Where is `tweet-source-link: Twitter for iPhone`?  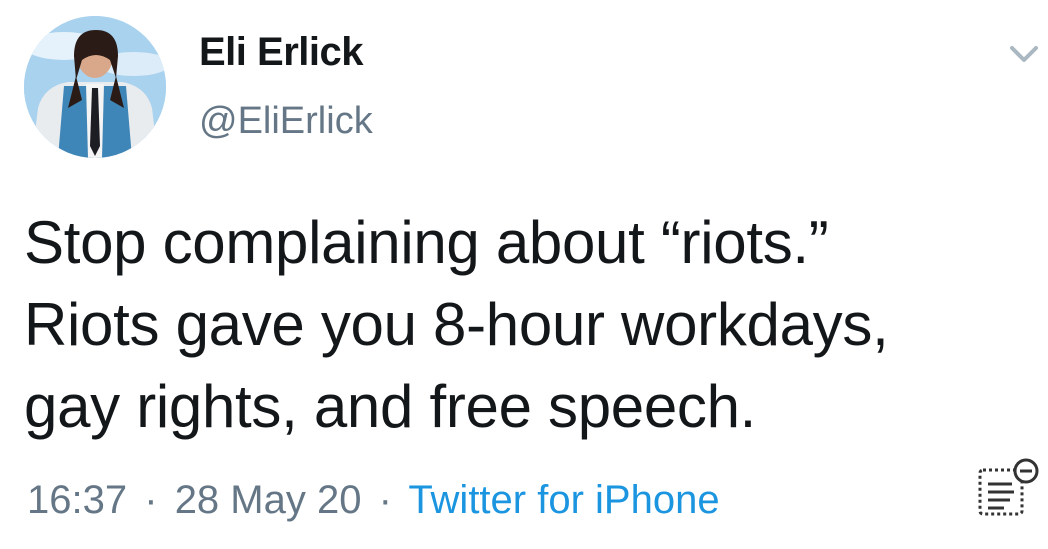
tweet-source-link: Twitter for iPhone is located at coordinates (563, 500).